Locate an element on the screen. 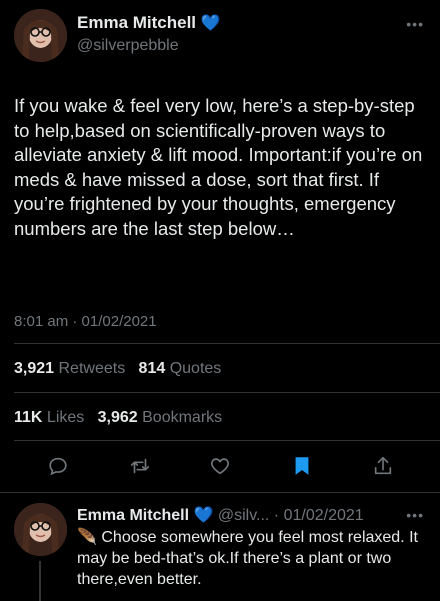 The height and width of the screenshot is (601, 440). likes-stat: 11K Likes is located at coordinates (49, 417).